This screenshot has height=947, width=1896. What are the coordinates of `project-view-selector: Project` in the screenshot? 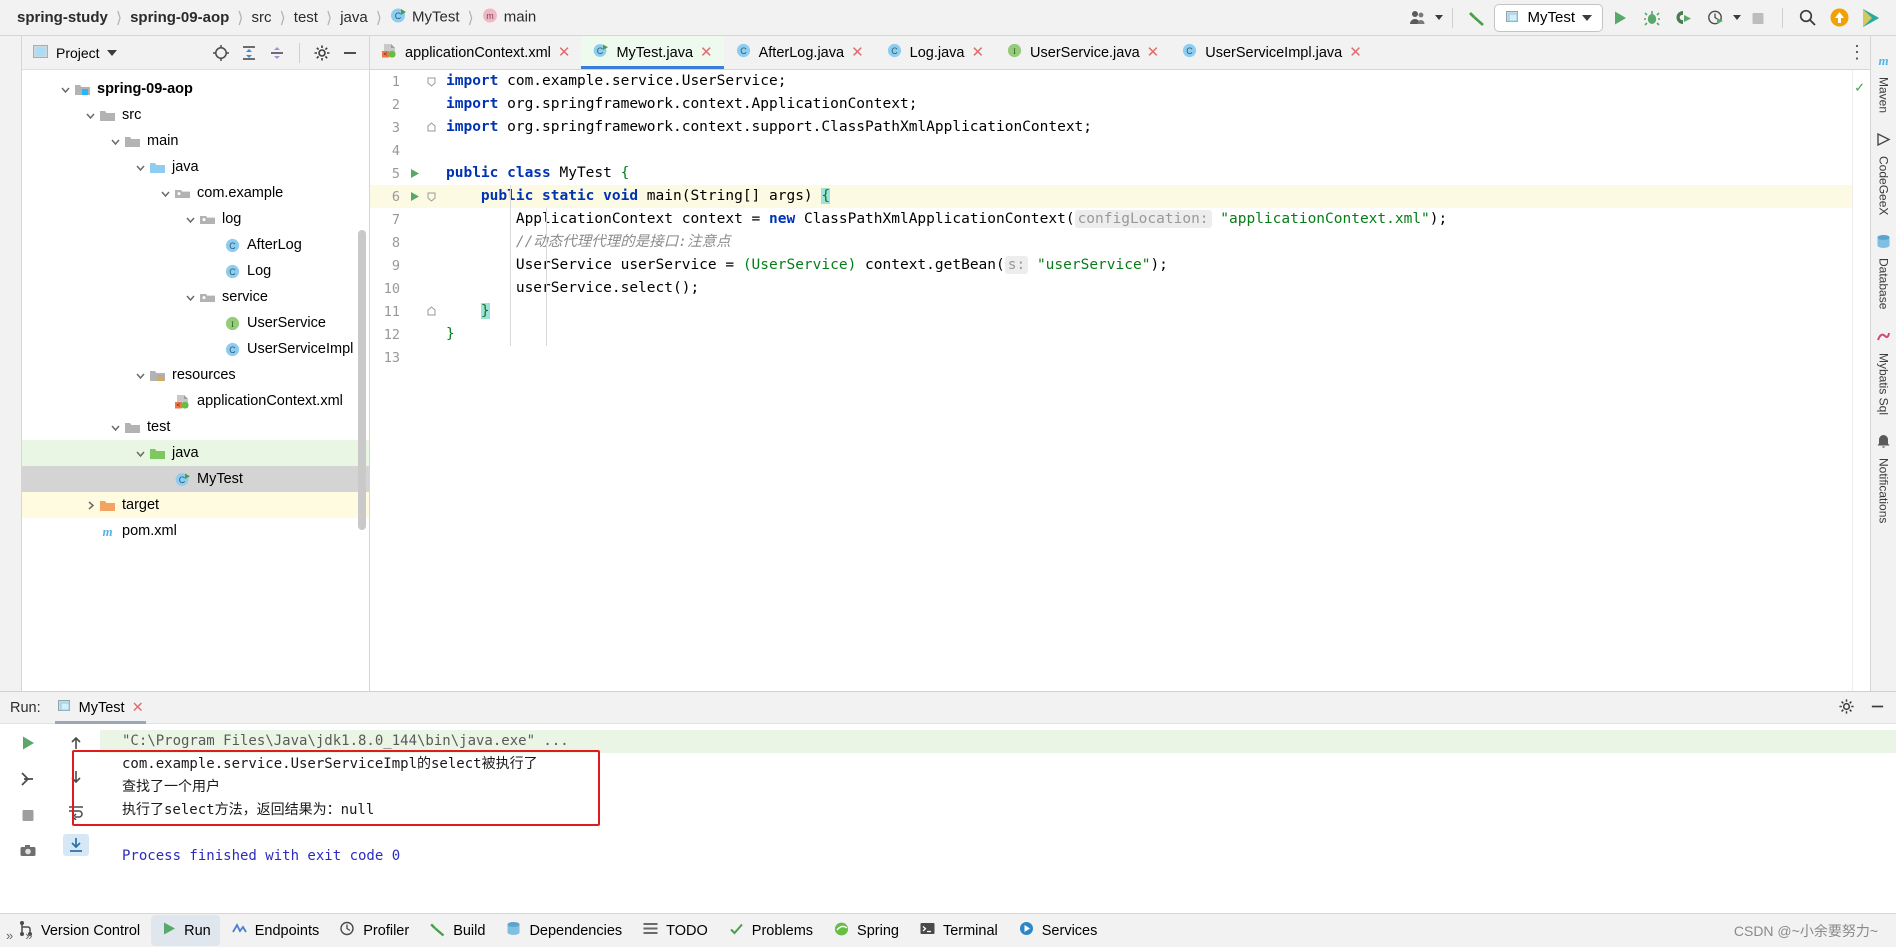 It's located at (74, 53).